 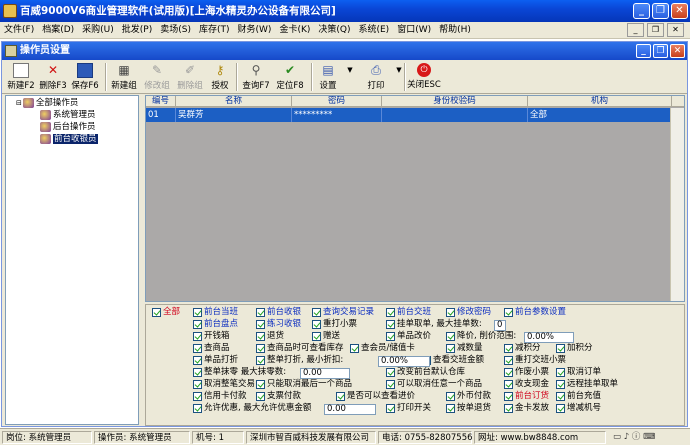 I want to click on settings-button: ▤ 设置, so click(x=328, y=77).